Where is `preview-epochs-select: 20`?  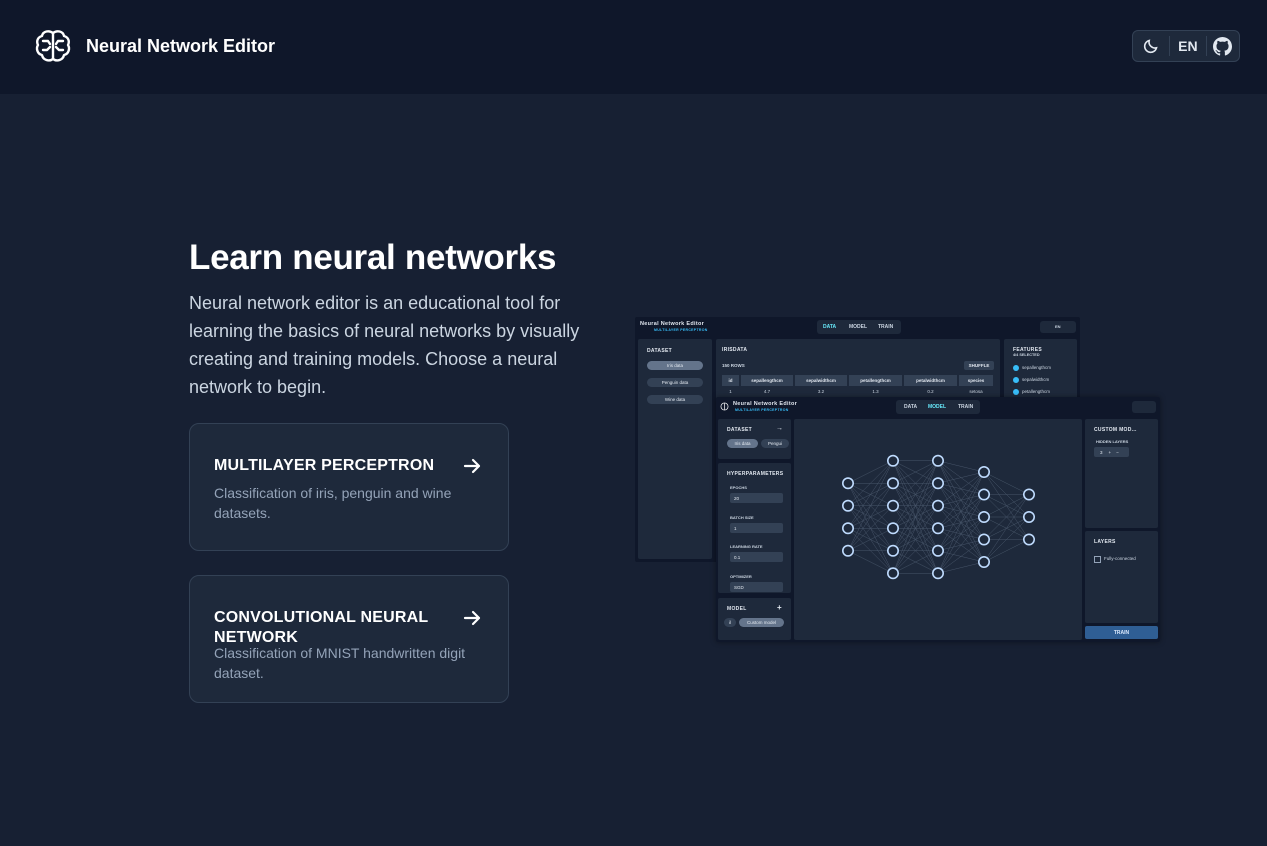
preview-epochs-select: 20 is located at coordinates (756, 498).